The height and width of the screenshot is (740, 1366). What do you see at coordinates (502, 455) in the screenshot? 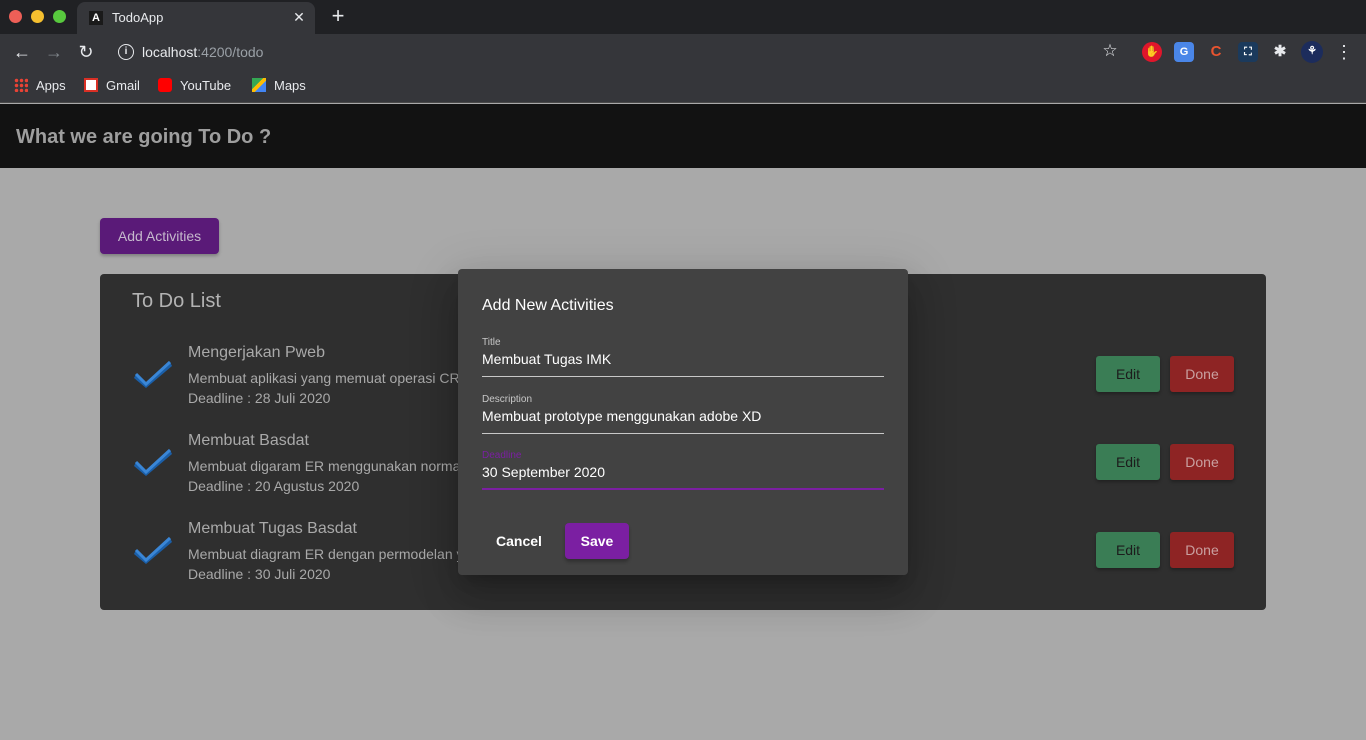
I see `deadline-field-label: Deadline` at bounding box center [502, 455].